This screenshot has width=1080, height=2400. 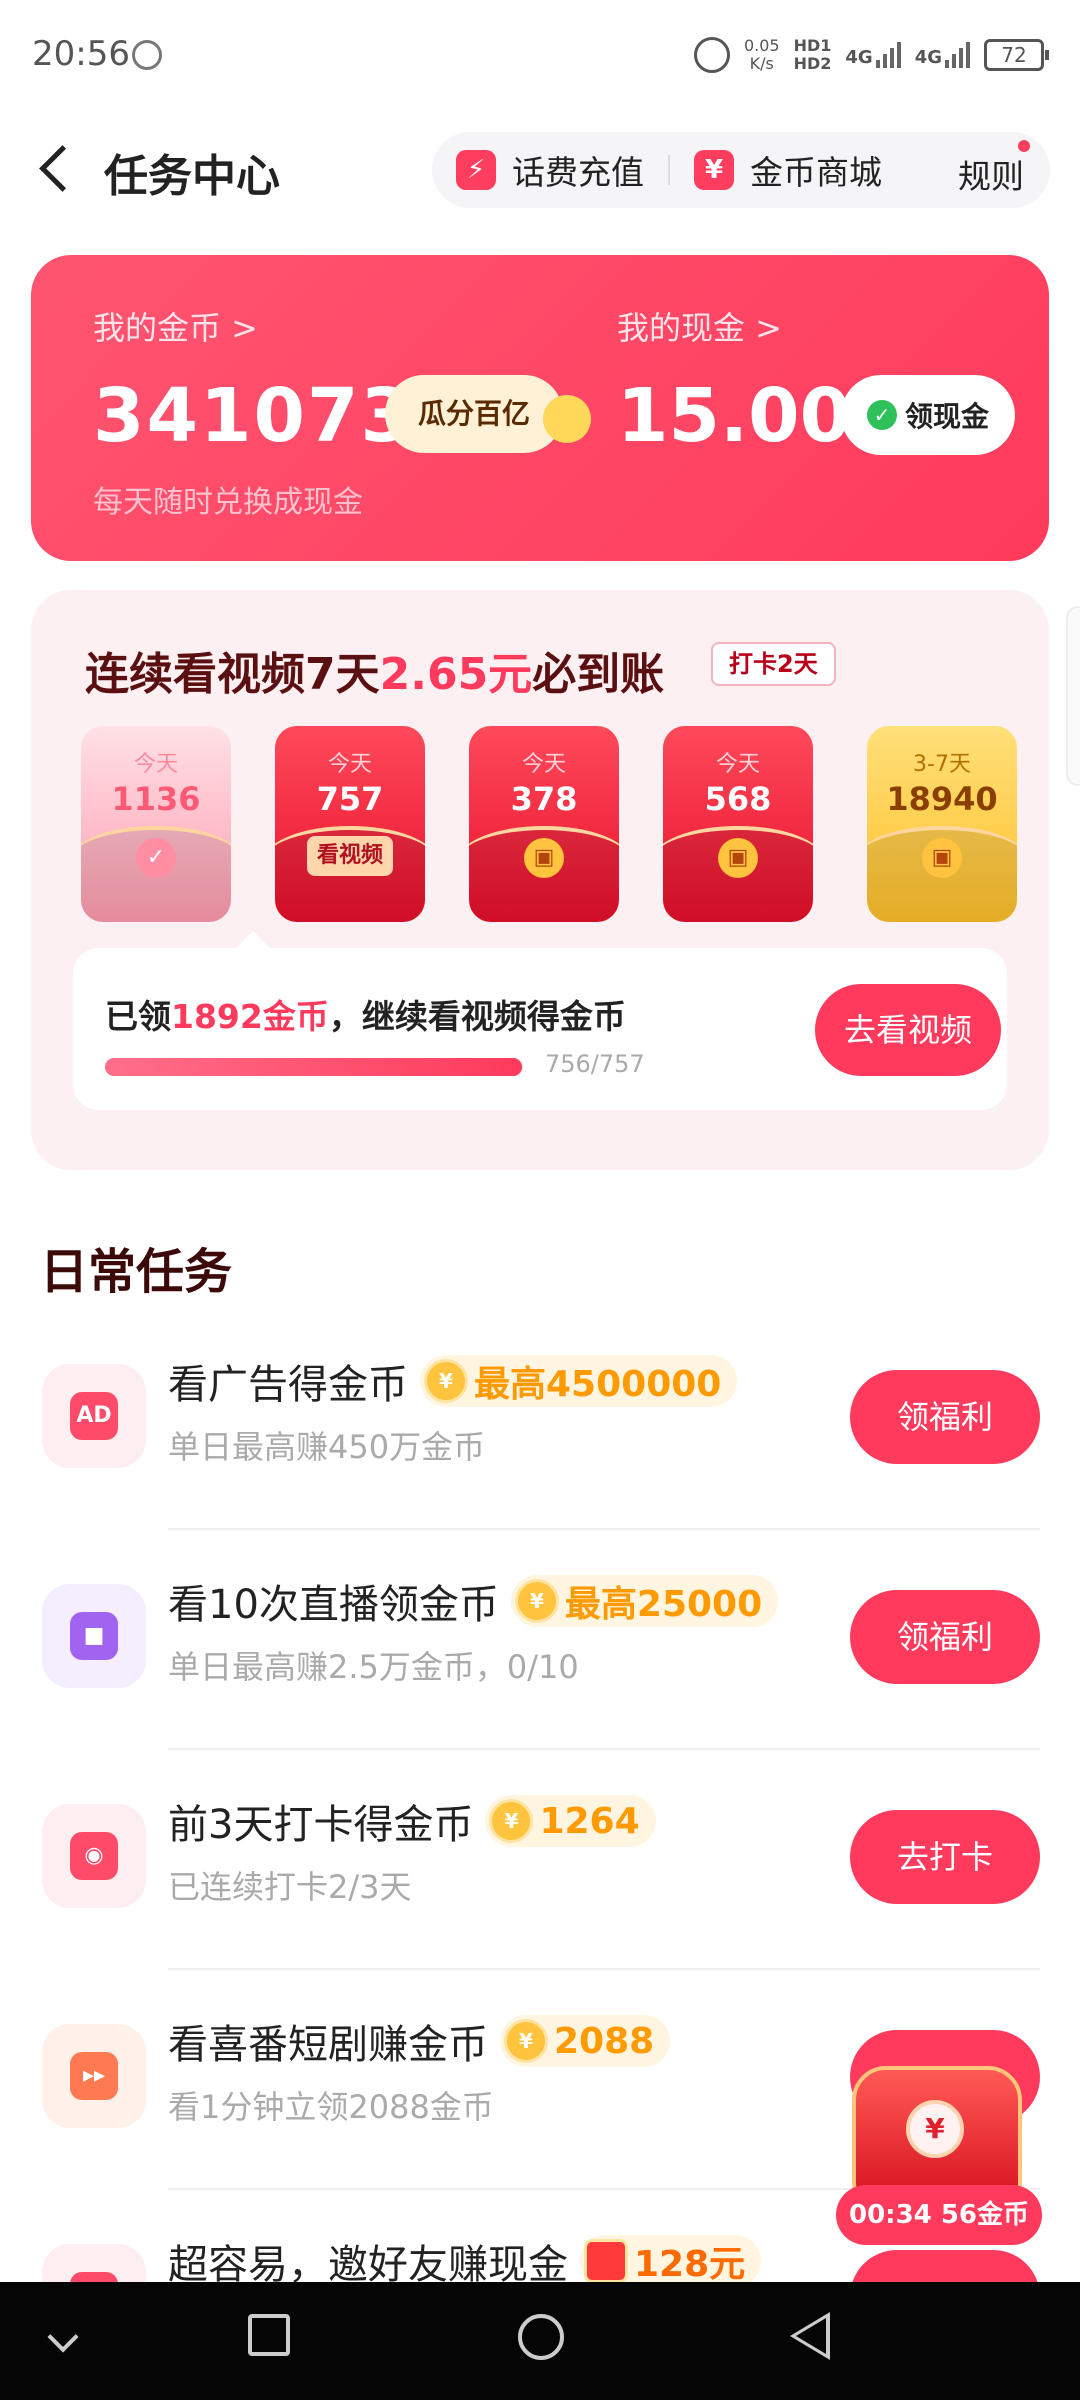 I want to click on streak-badge: 打卡2天, so click(x=773, y=664).